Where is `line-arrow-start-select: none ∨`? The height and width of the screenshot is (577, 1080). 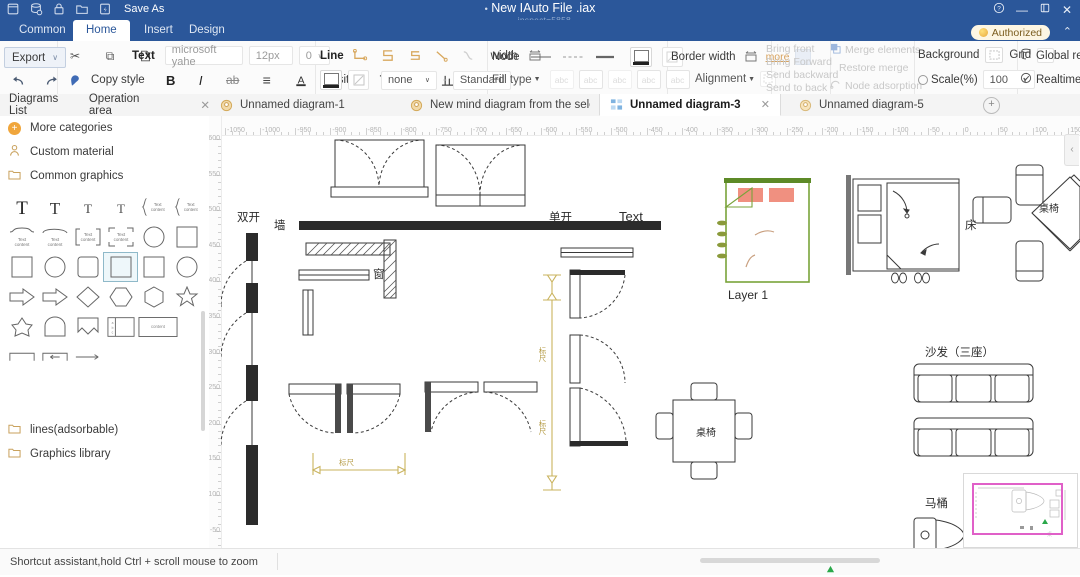 line-arrow-start-select: none ∨ is located at coordinates (409, 80).